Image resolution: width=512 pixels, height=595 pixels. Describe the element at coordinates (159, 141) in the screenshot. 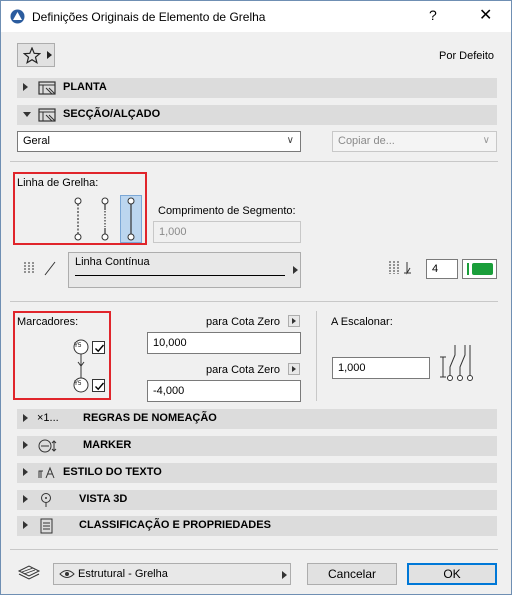

I see `view-select: Geral ∨` at that location.